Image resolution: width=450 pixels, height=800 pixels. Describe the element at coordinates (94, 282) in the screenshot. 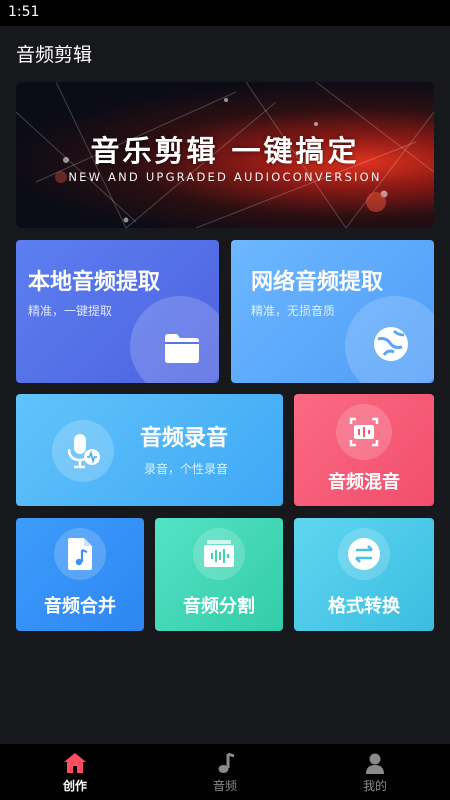

I see `card-title: 本地音频提取` at that location.